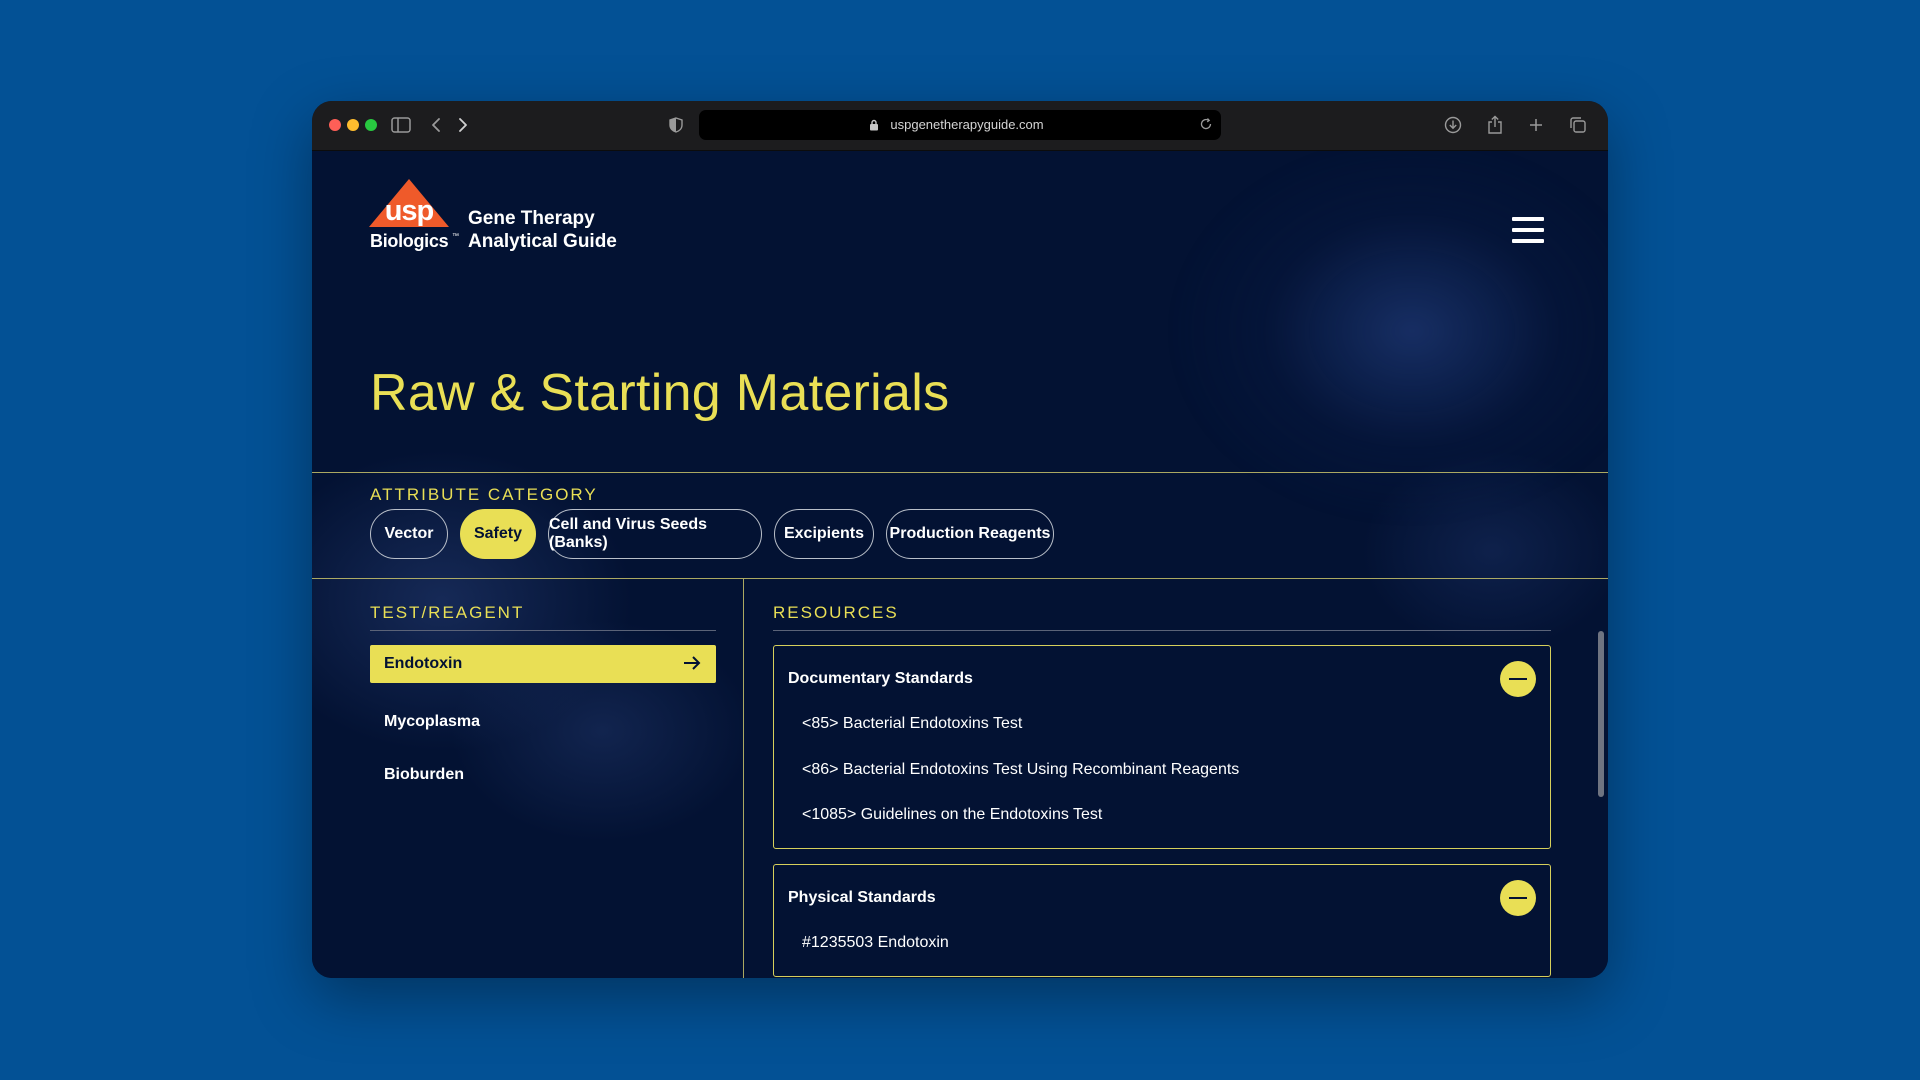  Describe the element at coordinates (912, 724) in the screenshot. I see `resource-link: <85> Bacterial Endotoxins Test` at that location.